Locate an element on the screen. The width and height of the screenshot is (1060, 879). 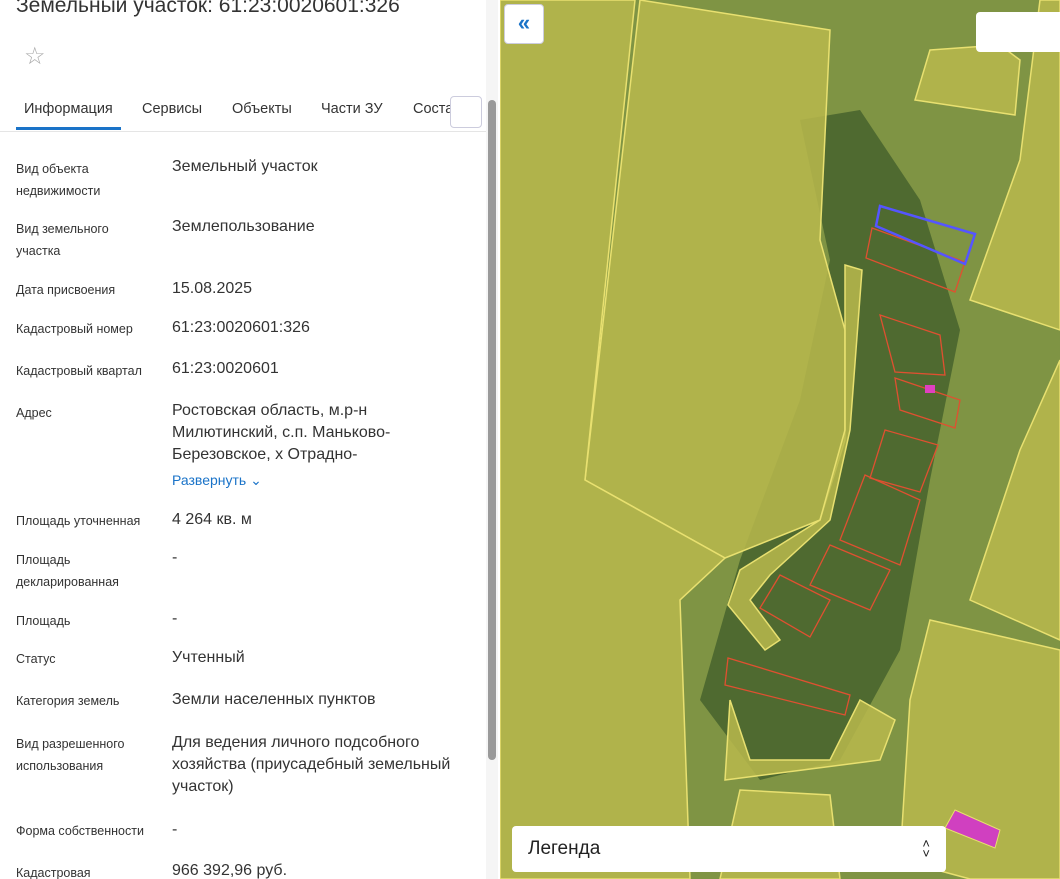
special-parcel is located at coordinates (930, 389).